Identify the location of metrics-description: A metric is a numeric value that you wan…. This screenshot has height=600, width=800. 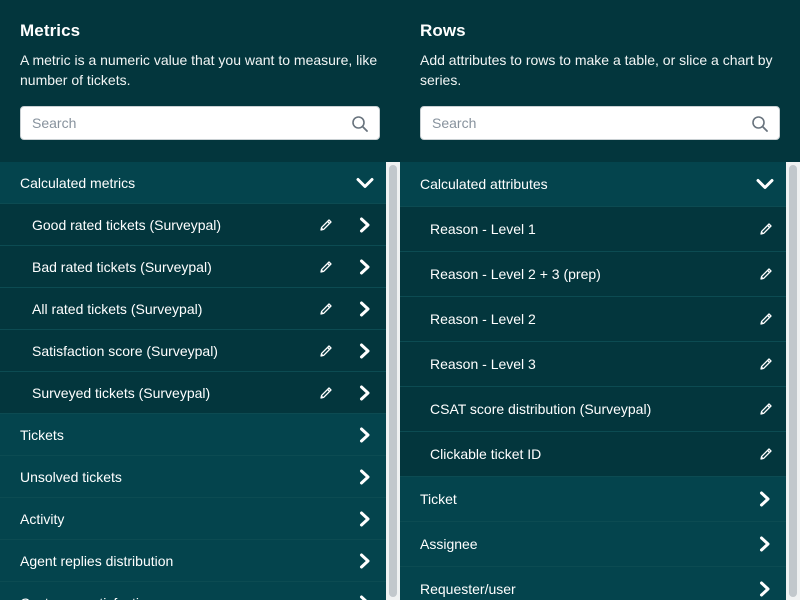
(199, 70).